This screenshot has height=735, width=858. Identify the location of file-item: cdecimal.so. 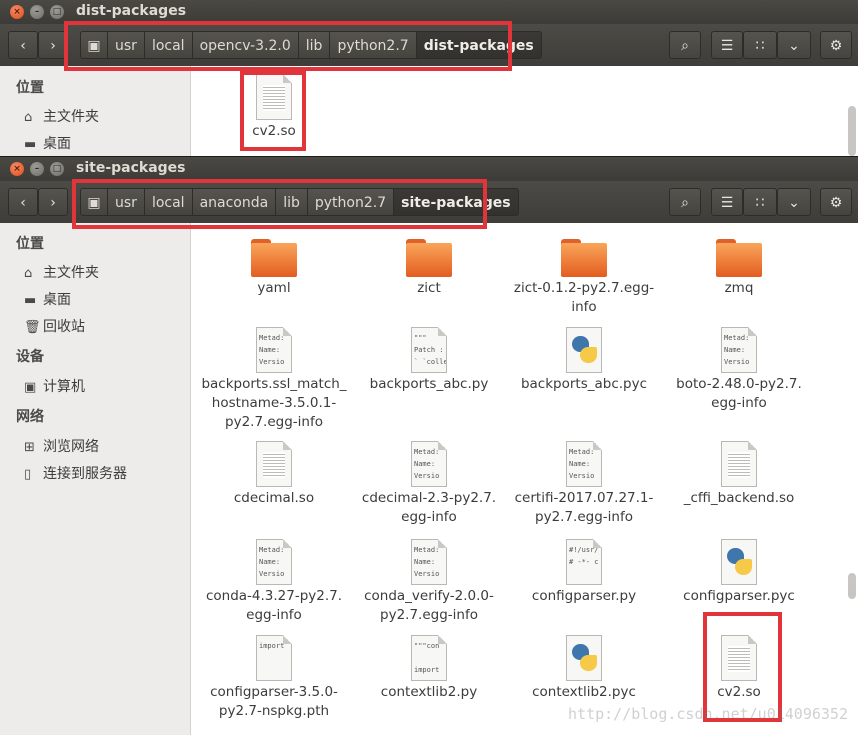
(274, 474).